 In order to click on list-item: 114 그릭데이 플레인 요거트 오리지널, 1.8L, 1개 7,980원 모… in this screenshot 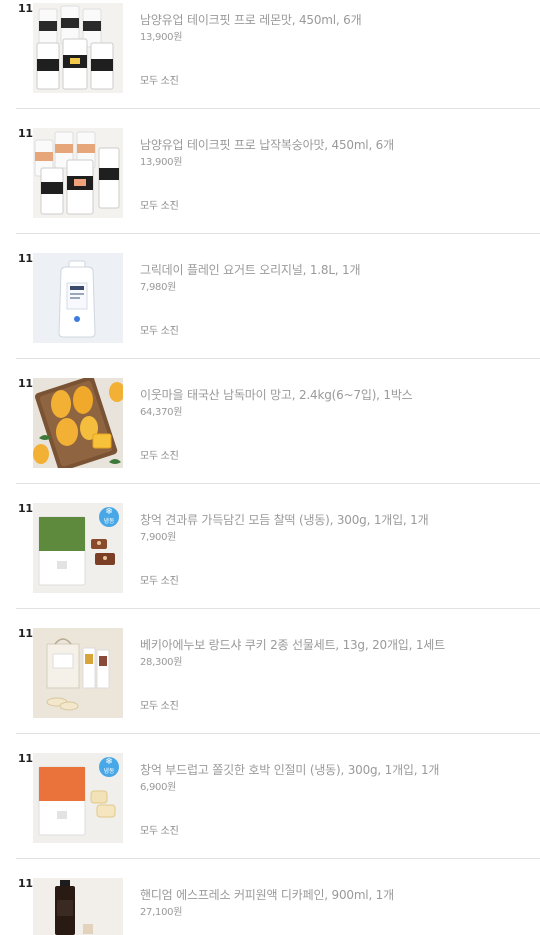, I will do `click(270, 296)`.